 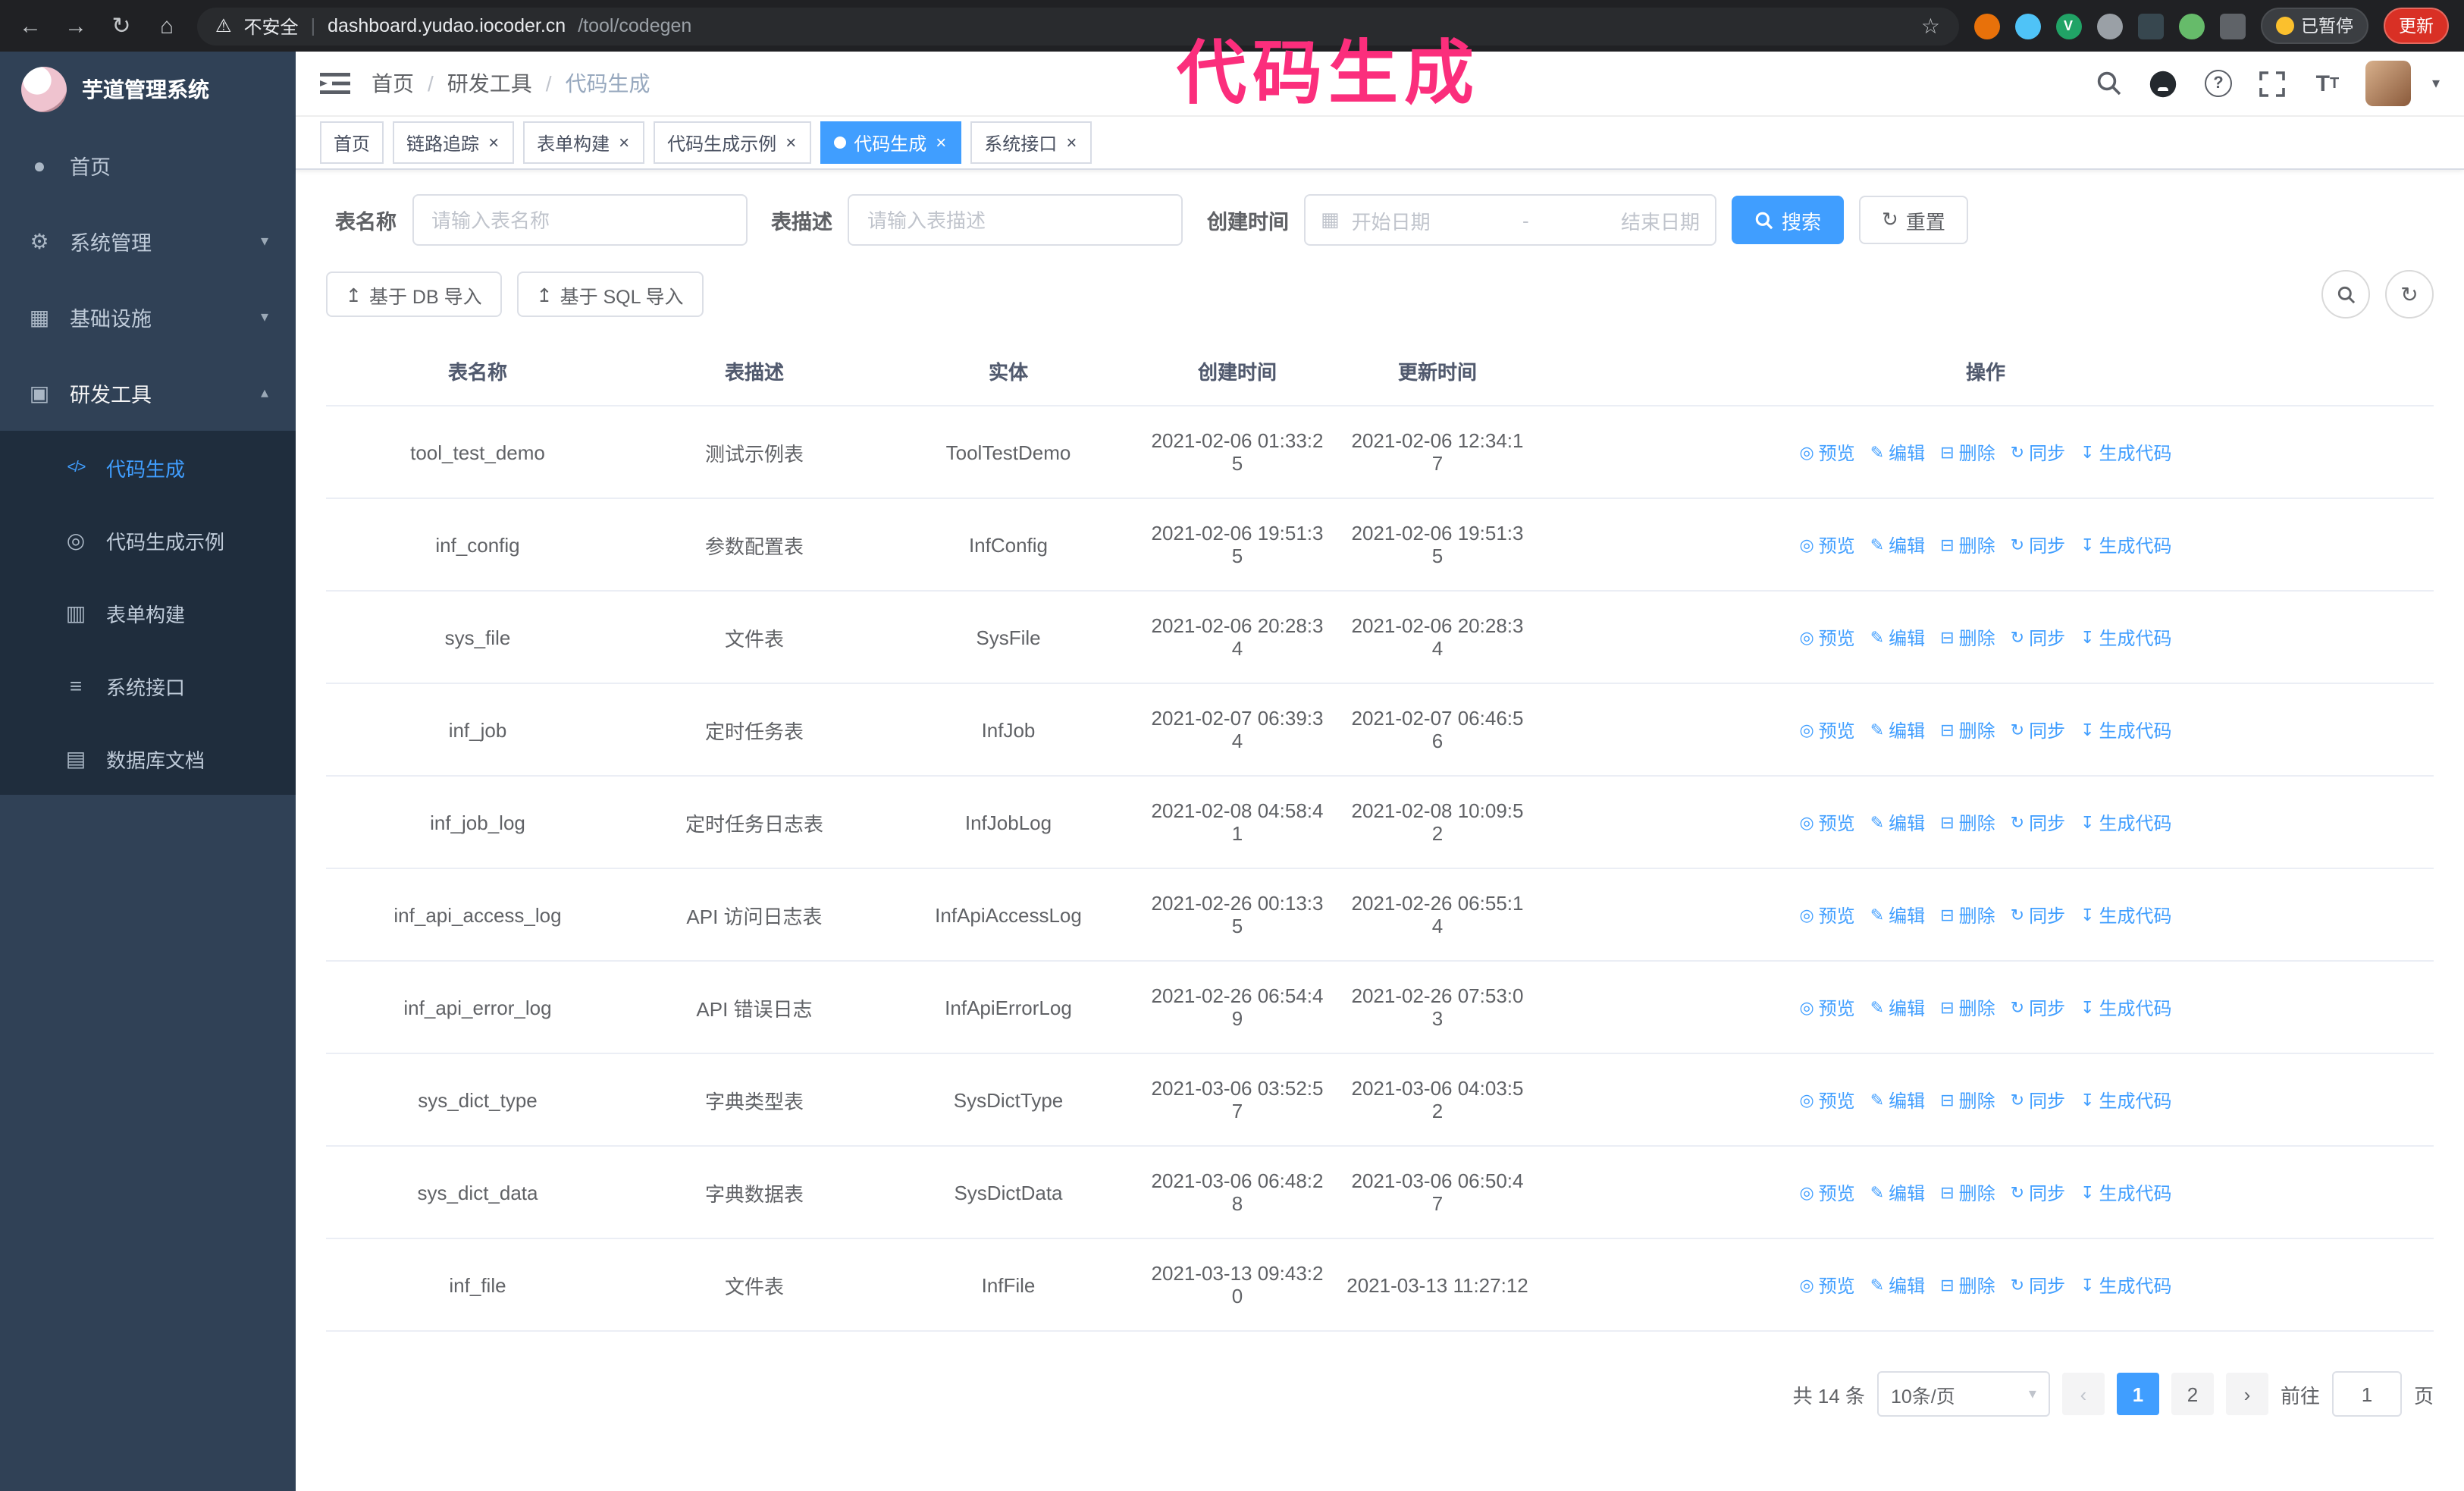 I want to click on goto-page-input, so click(x=2367, y=1394).